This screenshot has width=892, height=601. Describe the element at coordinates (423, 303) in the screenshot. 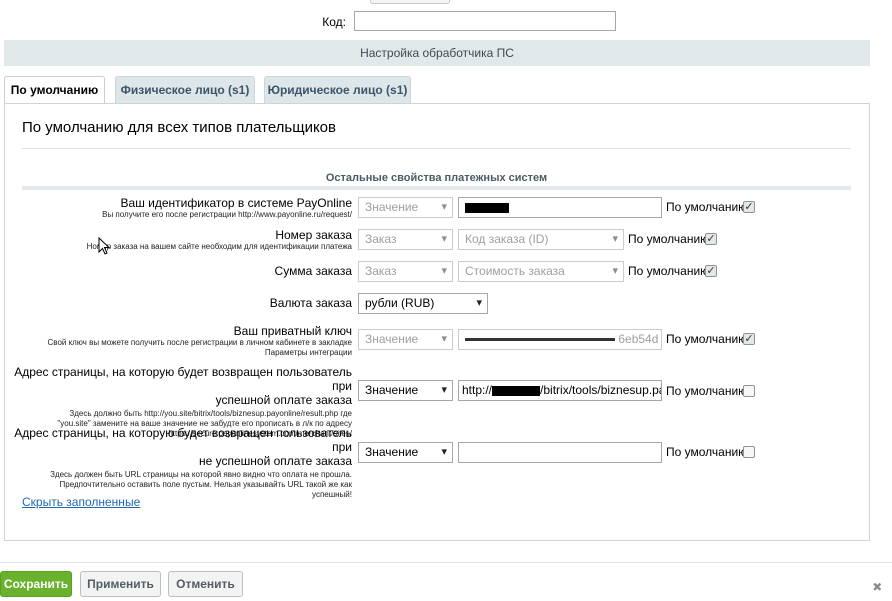

I see `currency-select: рубли (RUB)` at that location.